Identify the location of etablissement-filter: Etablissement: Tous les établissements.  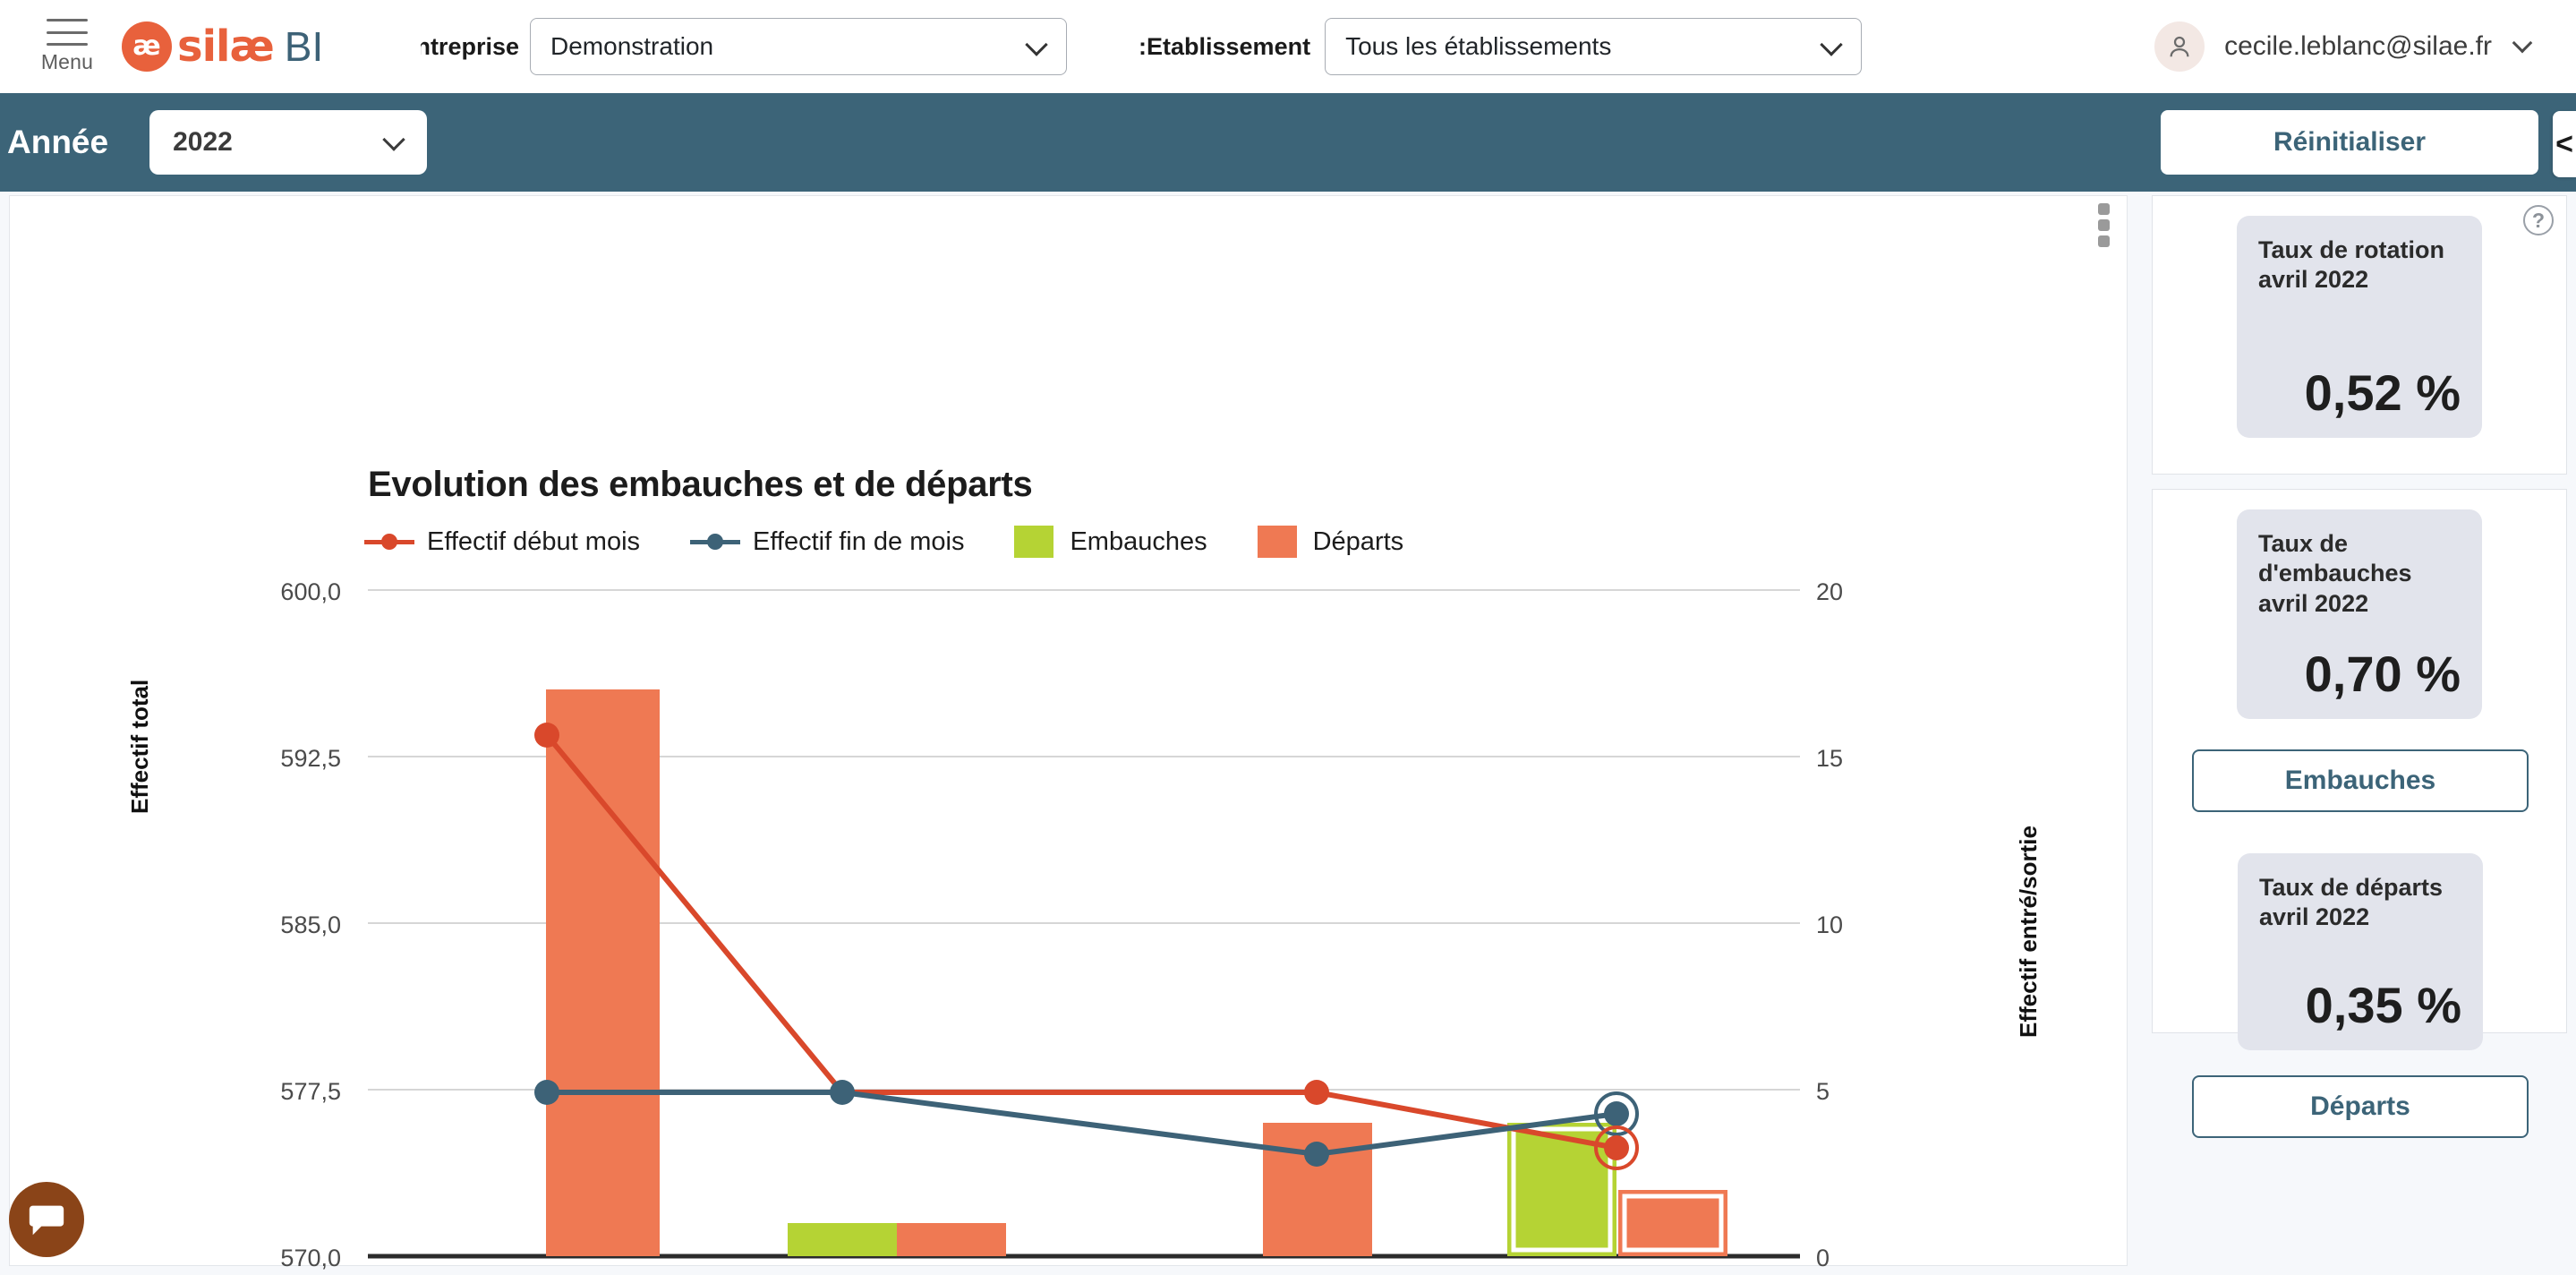
(1501, 46).